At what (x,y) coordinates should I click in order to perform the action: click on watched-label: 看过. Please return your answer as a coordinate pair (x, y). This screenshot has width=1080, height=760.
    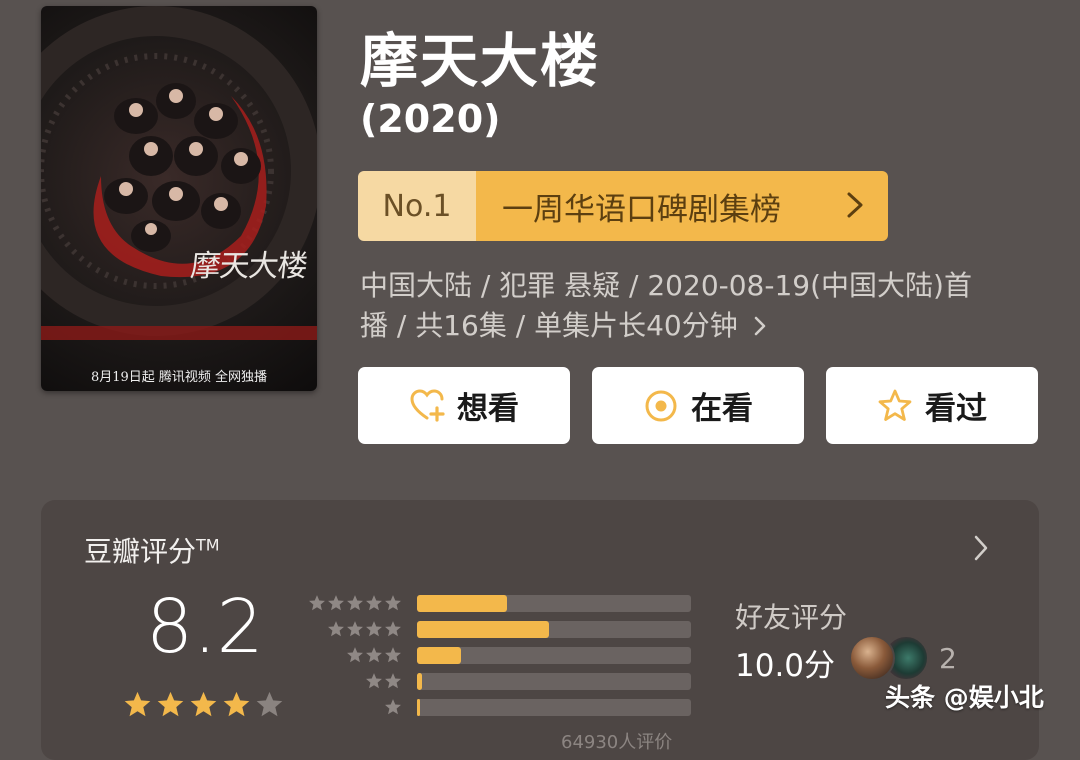
    Looking at the image, I should click on (956, 409).